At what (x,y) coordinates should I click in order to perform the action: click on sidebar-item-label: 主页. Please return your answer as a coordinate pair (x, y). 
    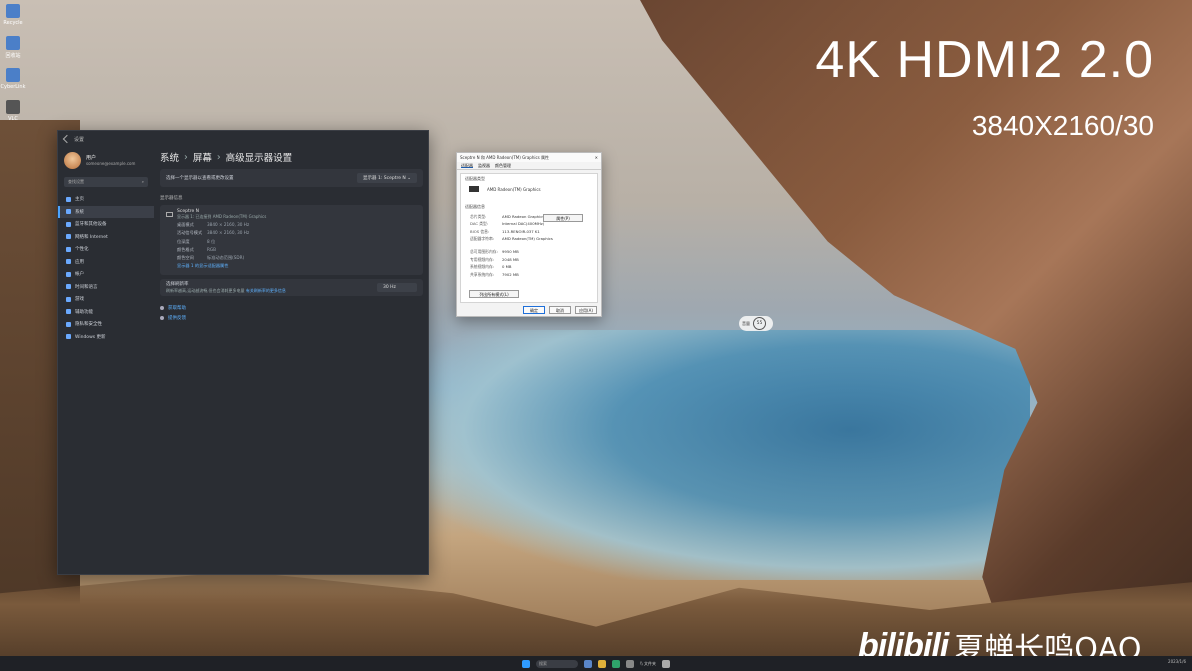
    Looking at the image, I should click on (79, 200).